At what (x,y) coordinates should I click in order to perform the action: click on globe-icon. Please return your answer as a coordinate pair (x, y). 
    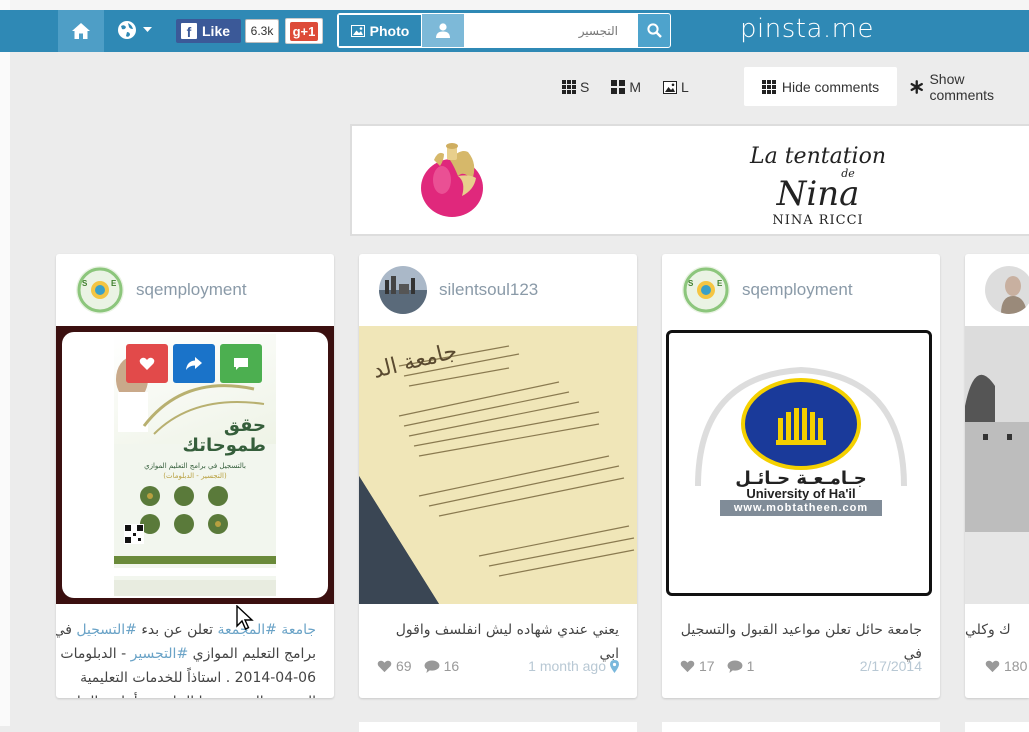
    Looking at the image, I should click on (127, 30).